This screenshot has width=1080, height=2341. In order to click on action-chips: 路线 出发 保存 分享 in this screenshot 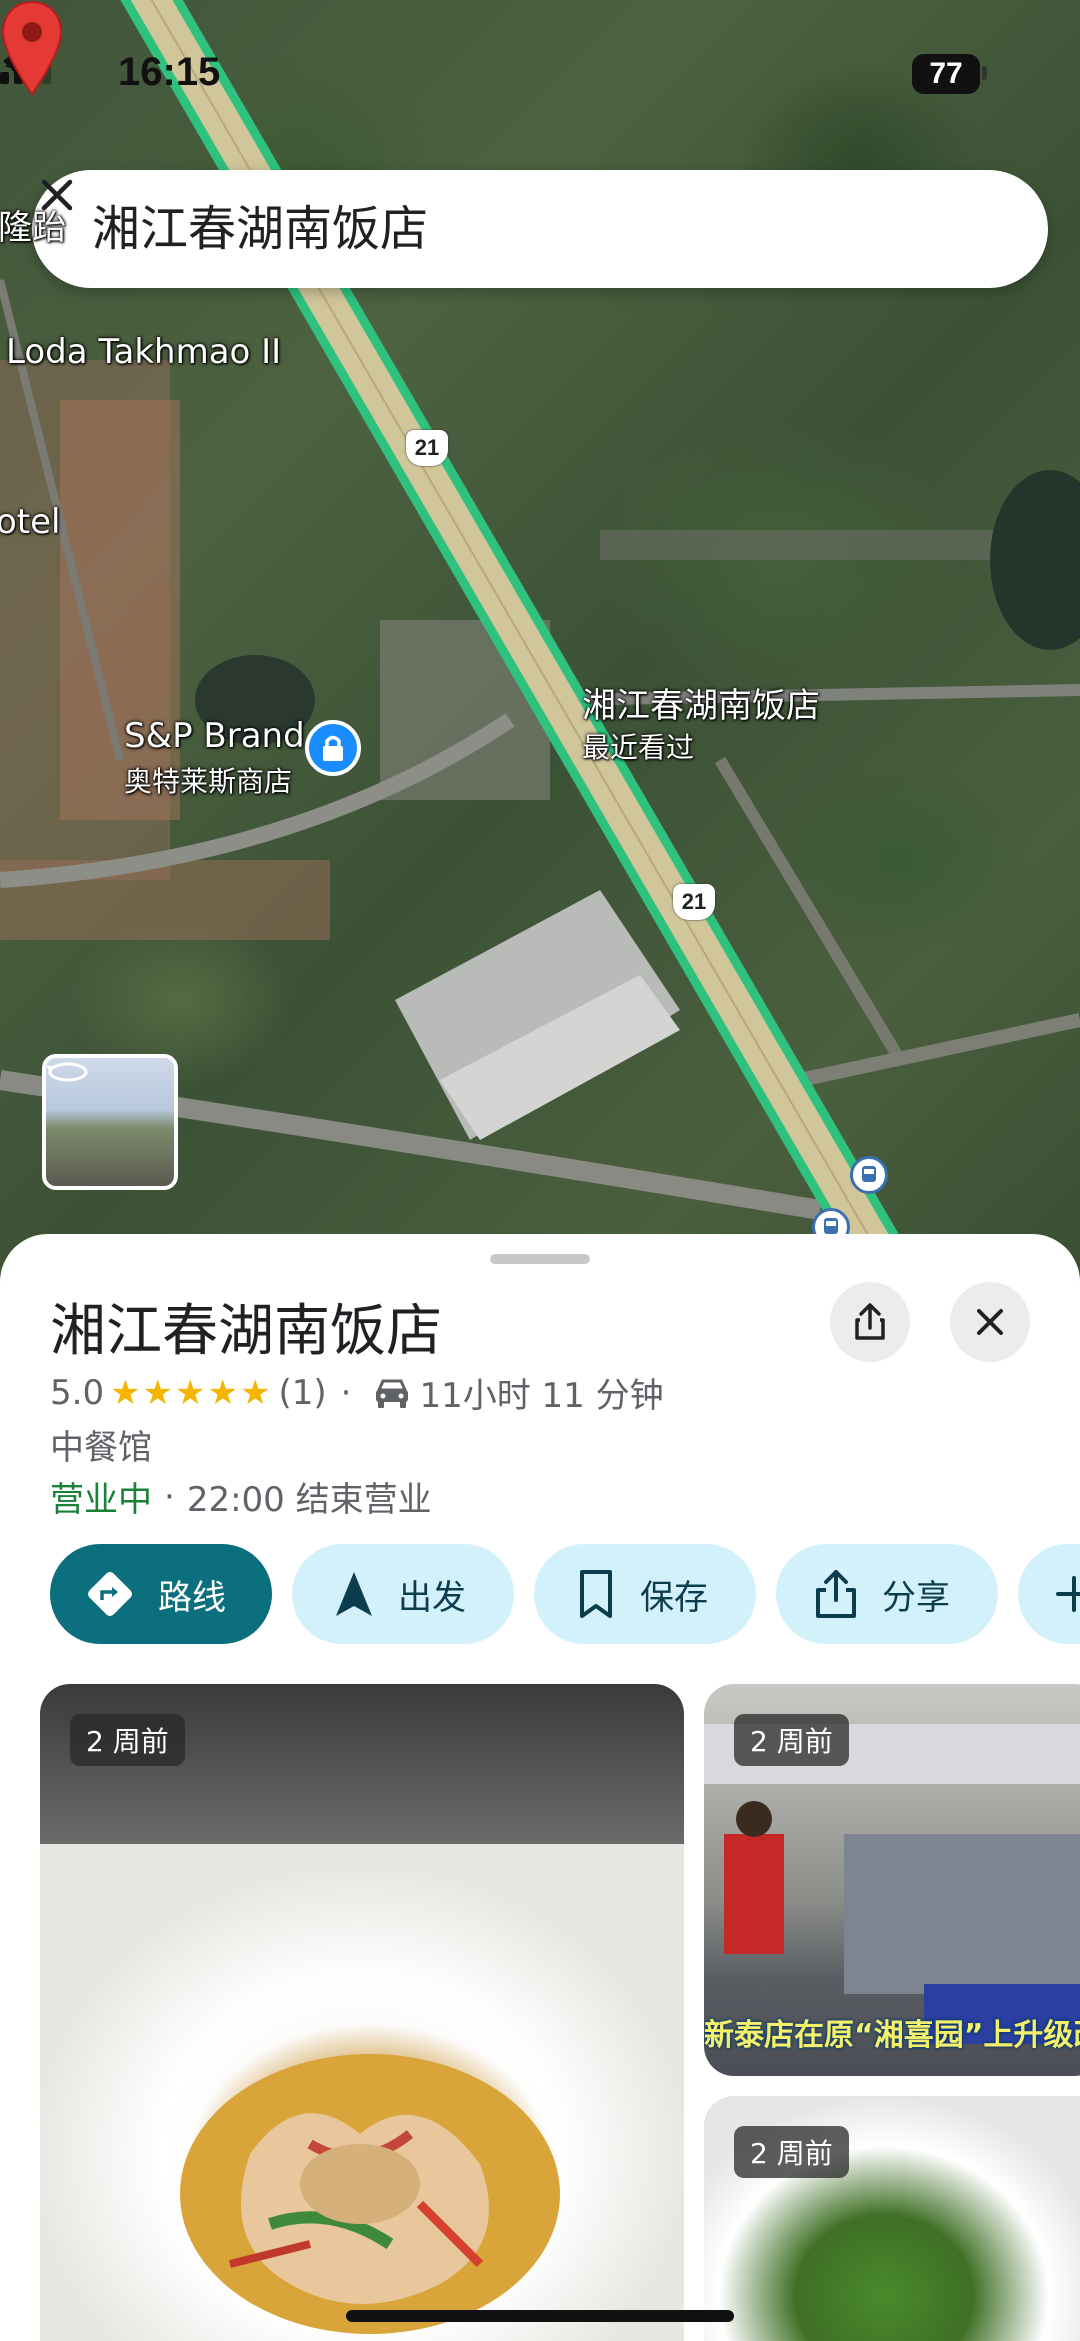, I will do `click(565, 1594)`.